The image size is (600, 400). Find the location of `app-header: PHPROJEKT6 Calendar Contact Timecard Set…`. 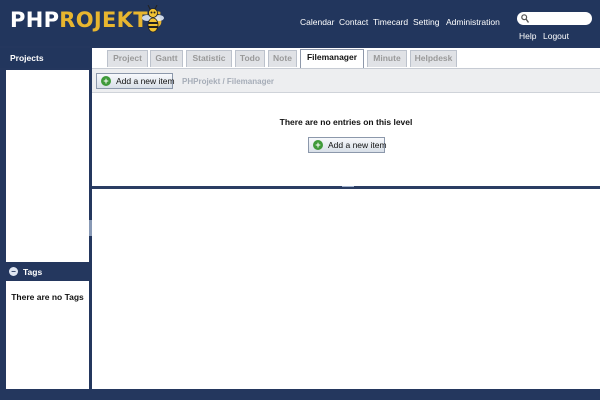

app-header: PHPROJEKT6 Calendar Contact Timecard Set… is located at coordinates (300, 23).